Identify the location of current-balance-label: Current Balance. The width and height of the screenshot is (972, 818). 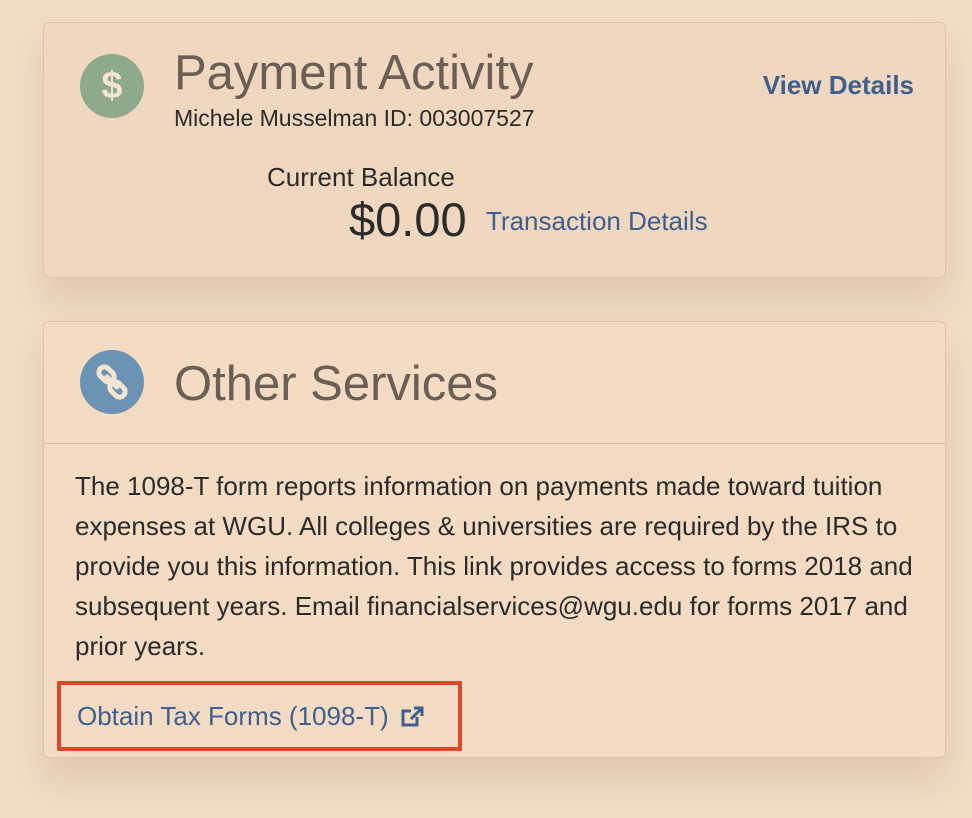
(361, 177).